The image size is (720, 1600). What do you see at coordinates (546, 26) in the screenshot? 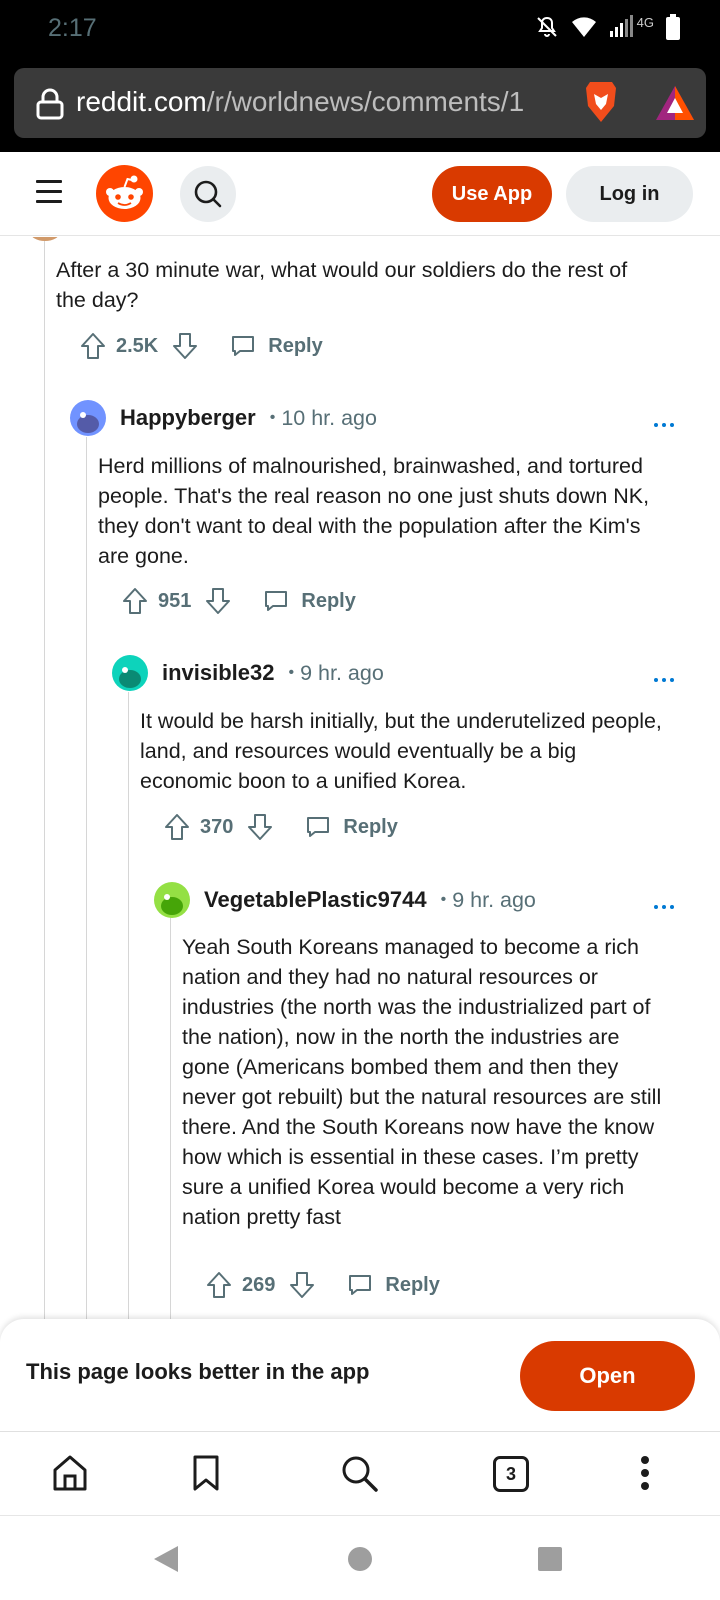
I see `bell-off-icon` at bounding box center [546, 26].